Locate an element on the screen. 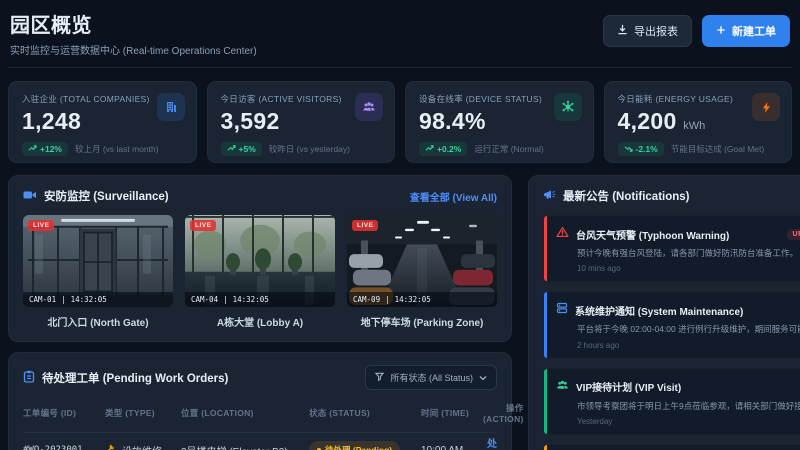 This screenshot has height=450, width=800. camera-tile-lobby-a: LIVE CAM-04 | 14:32:05 A栋大堂 (Lobby A) is located at coordinates (260, 272).